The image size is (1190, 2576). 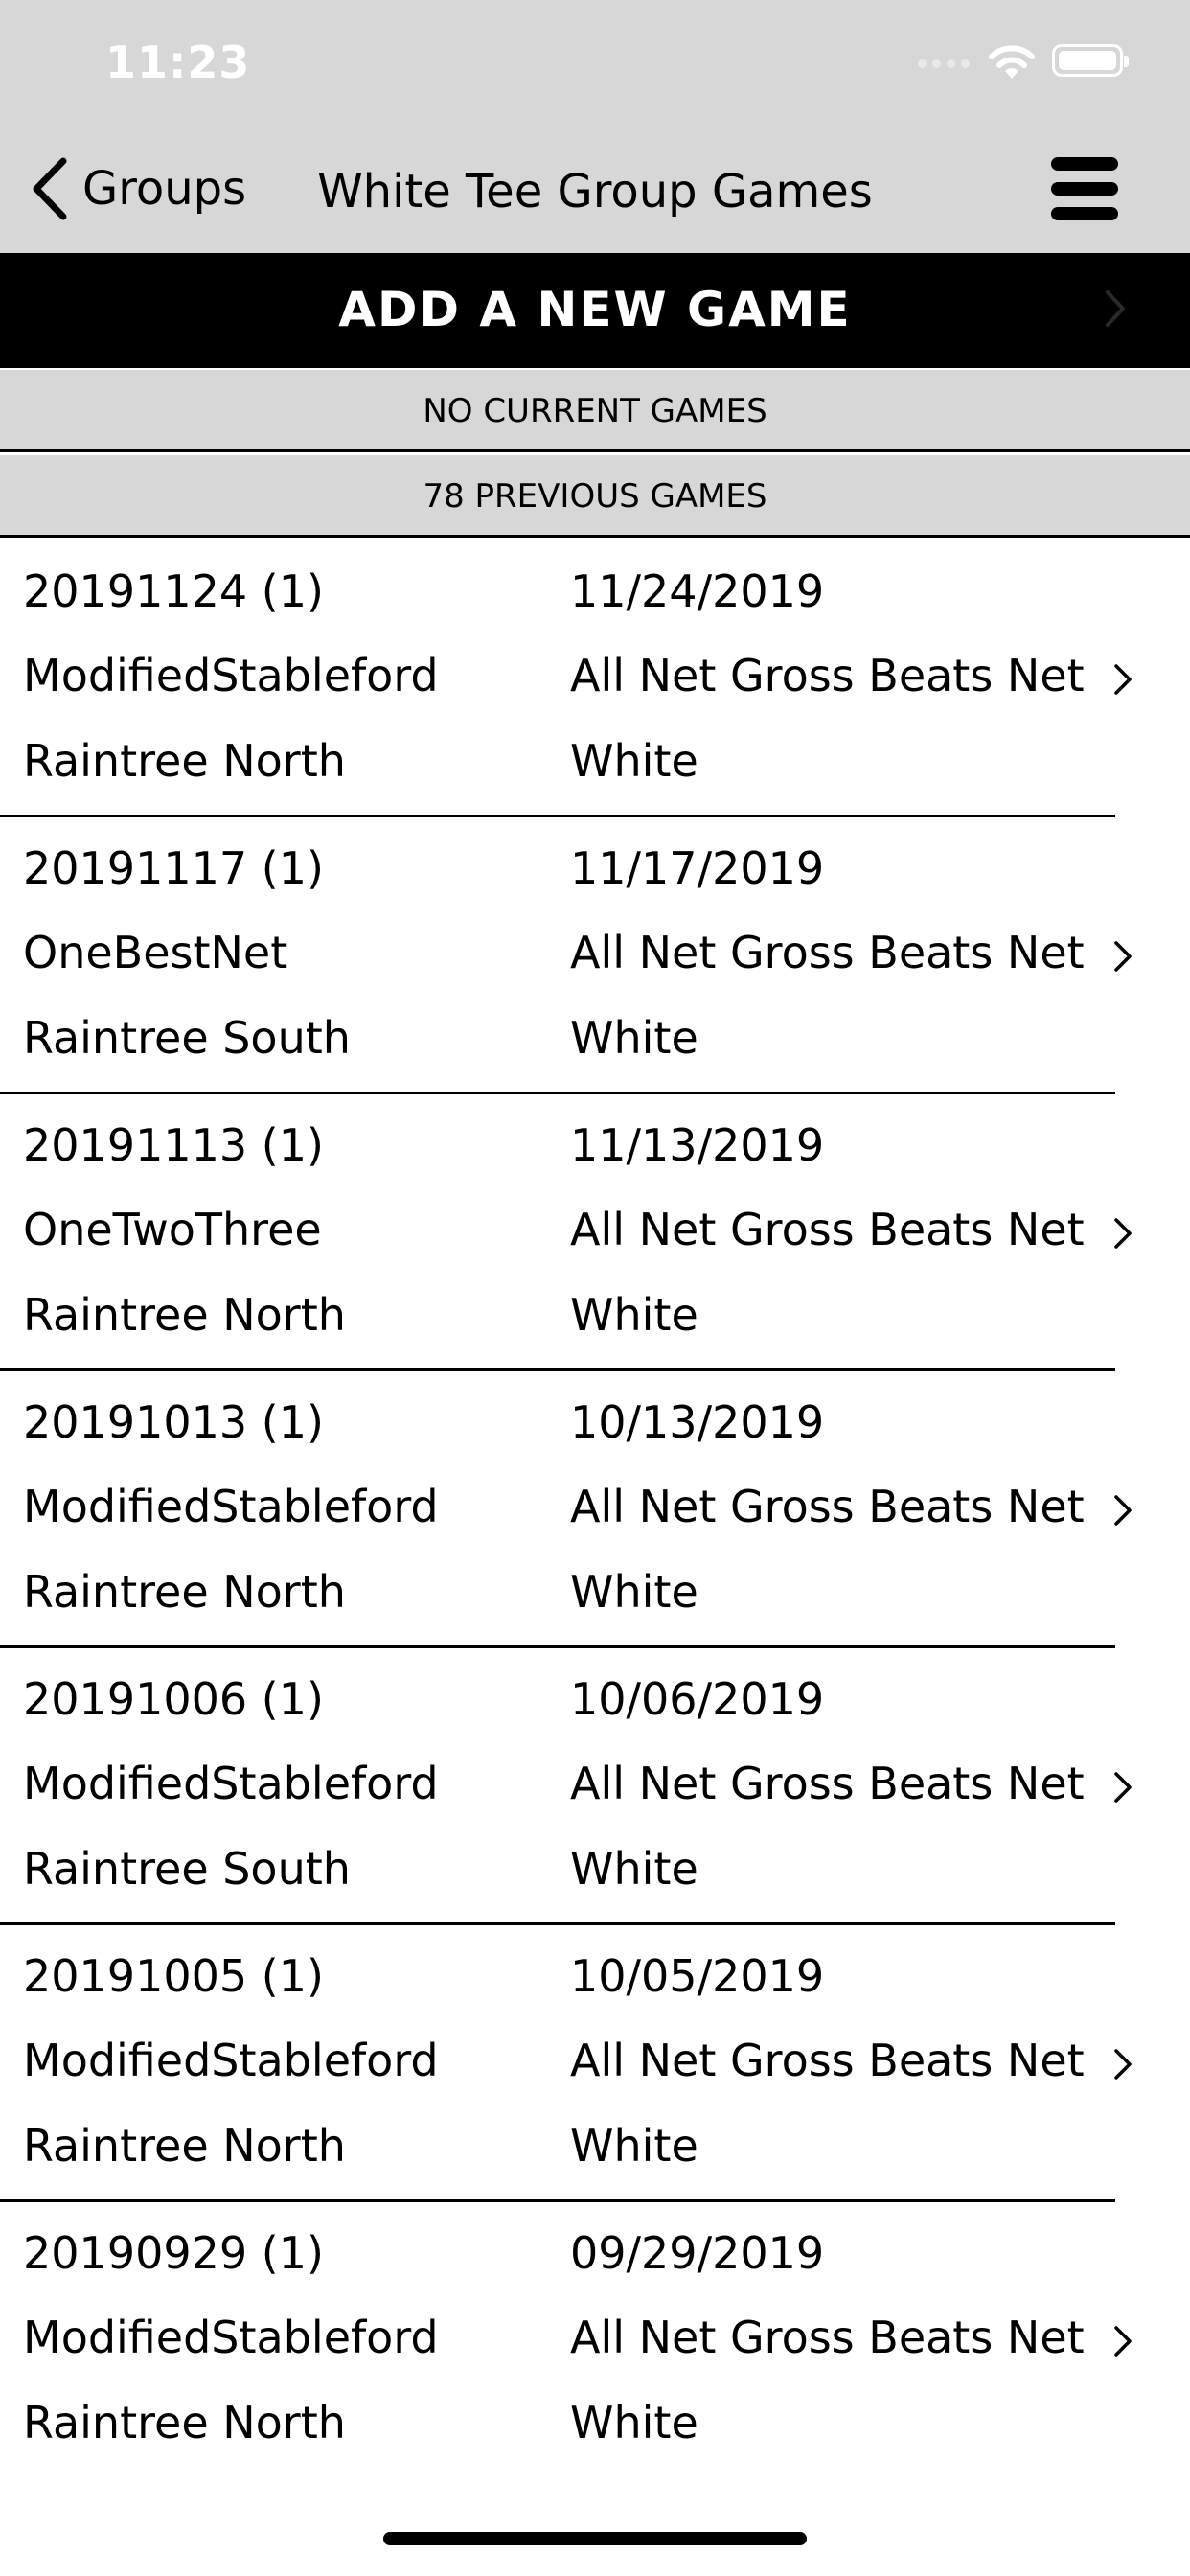 I want to click on previous-games-header: 78 PREVIOUS GAMES, so click(x=595, y=496).